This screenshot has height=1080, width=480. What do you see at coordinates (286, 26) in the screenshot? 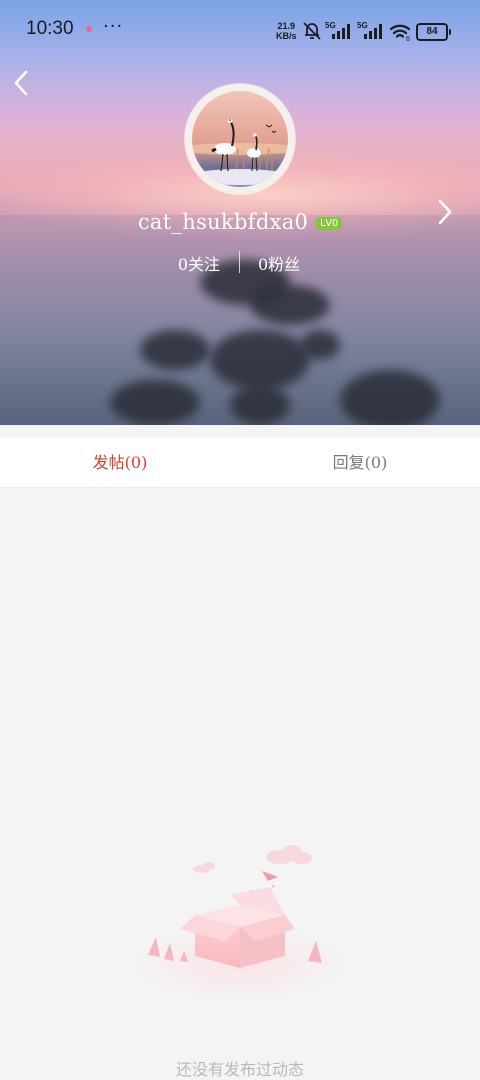
I see `network-speed-value: 21.9` at bounding box center [286, 26].